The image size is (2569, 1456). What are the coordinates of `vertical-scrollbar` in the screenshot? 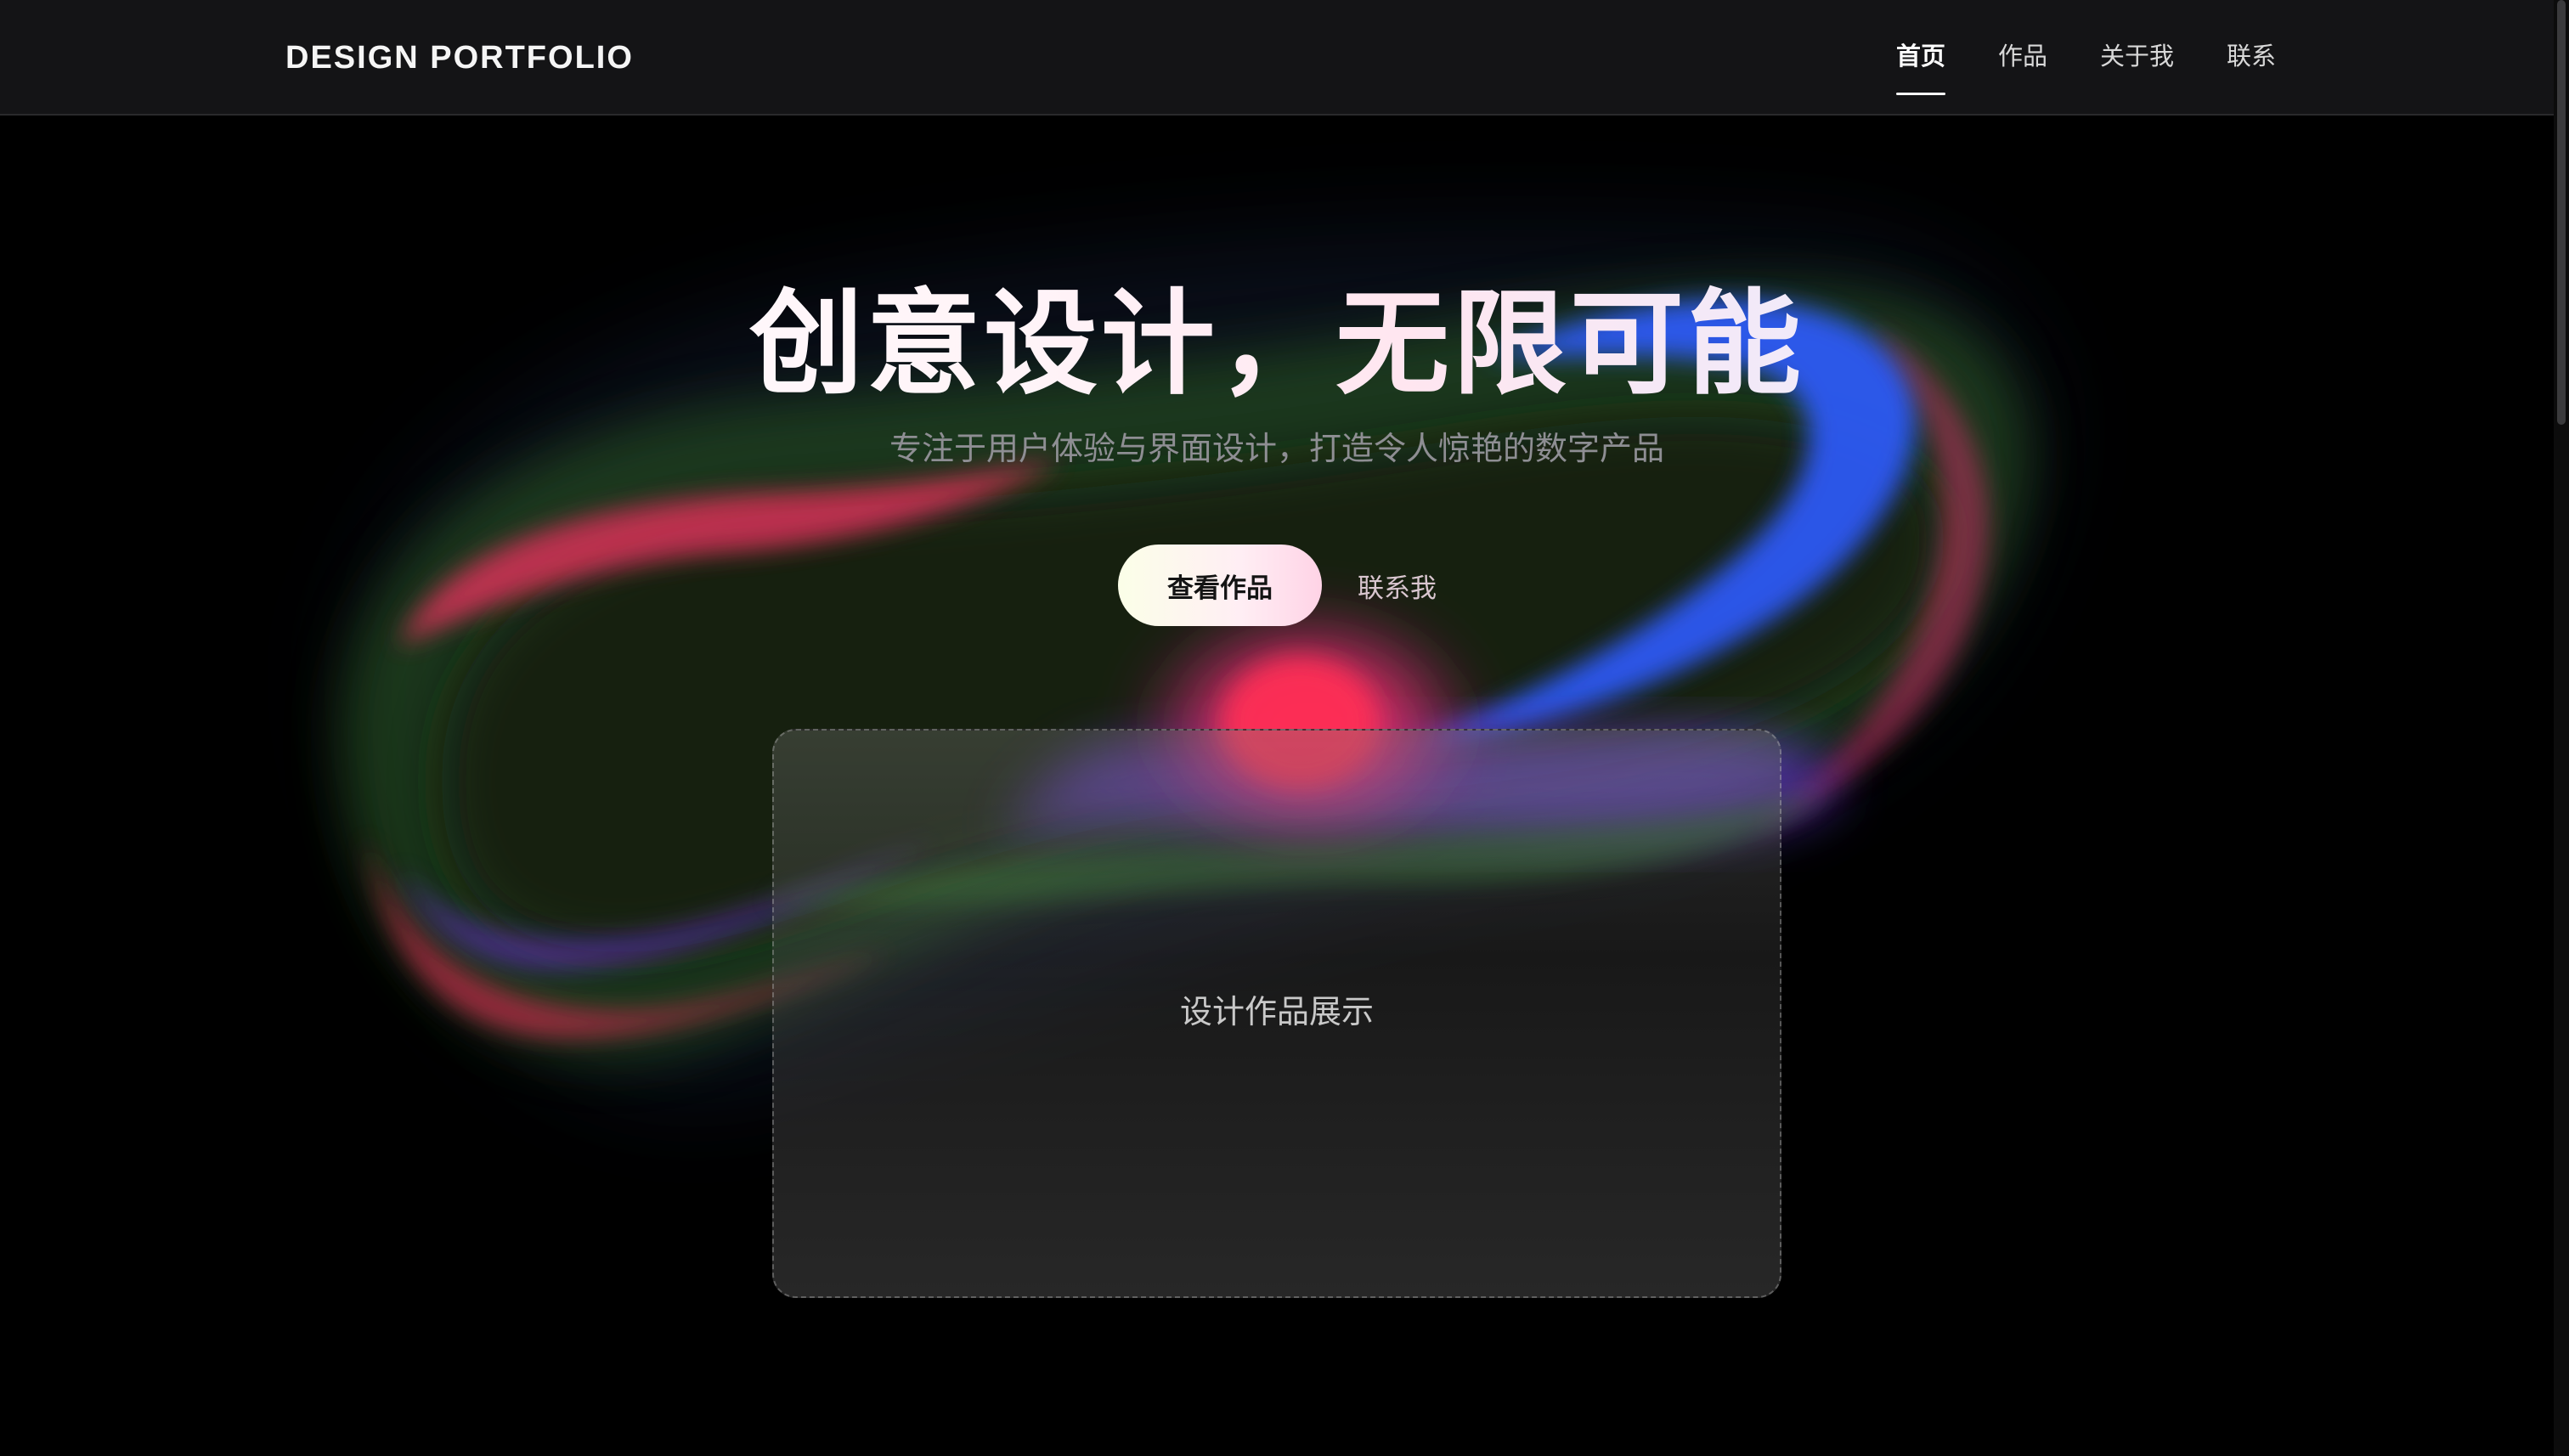 It's located at (2562, 728).